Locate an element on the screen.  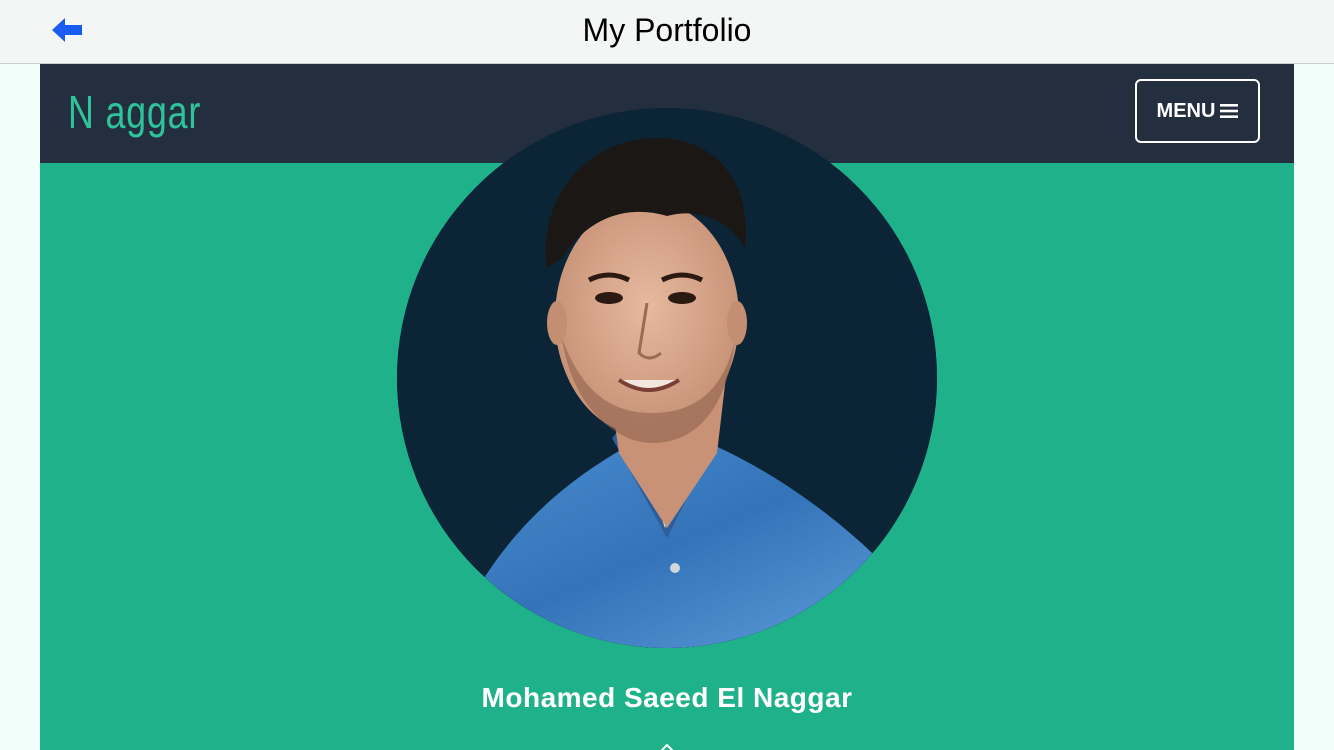
menu-button: MENU is located at coordinates (1197, 111).